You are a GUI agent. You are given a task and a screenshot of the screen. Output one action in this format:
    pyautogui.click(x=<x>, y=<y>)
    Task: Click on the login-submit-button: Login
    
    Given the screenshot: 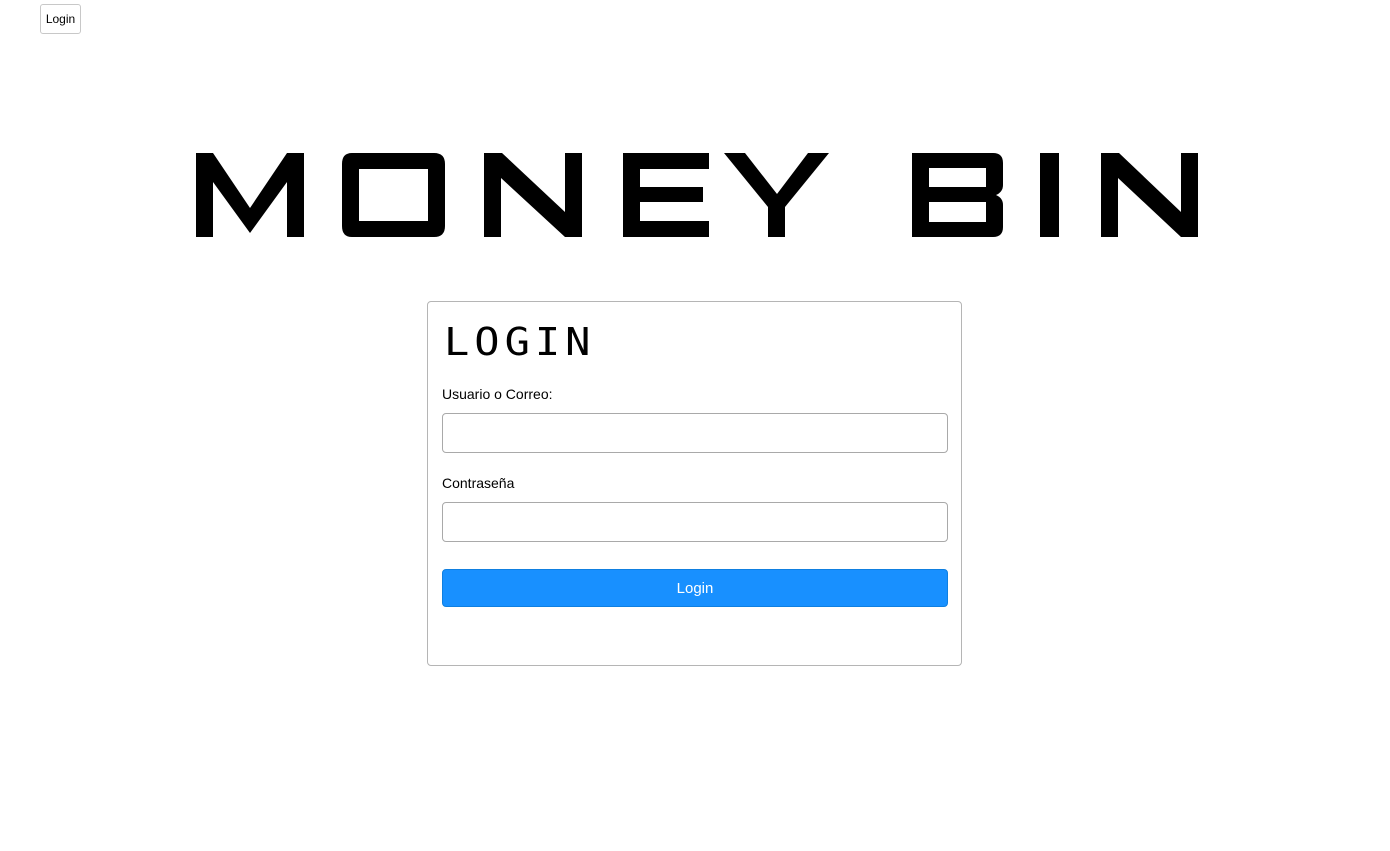 What is the action you would take?
    pyautogui.click(x=695, y=588)
    